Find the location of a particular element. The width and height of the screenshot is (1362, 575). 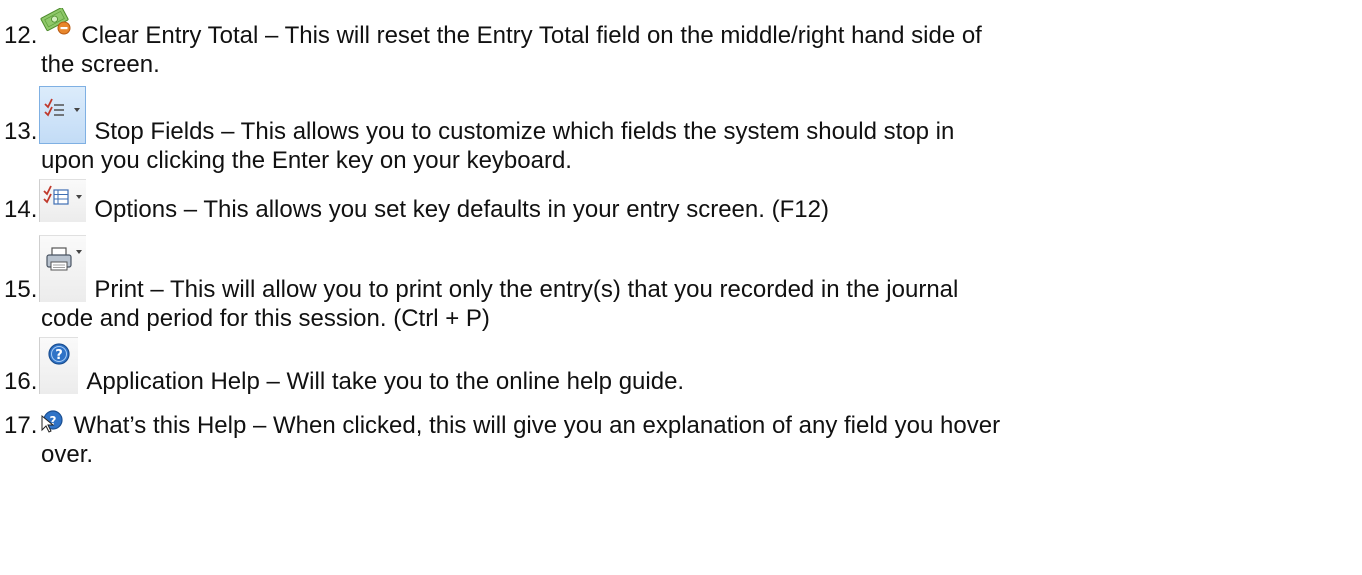

item-description-continued: the screen. is located at coordinates (100, 64).